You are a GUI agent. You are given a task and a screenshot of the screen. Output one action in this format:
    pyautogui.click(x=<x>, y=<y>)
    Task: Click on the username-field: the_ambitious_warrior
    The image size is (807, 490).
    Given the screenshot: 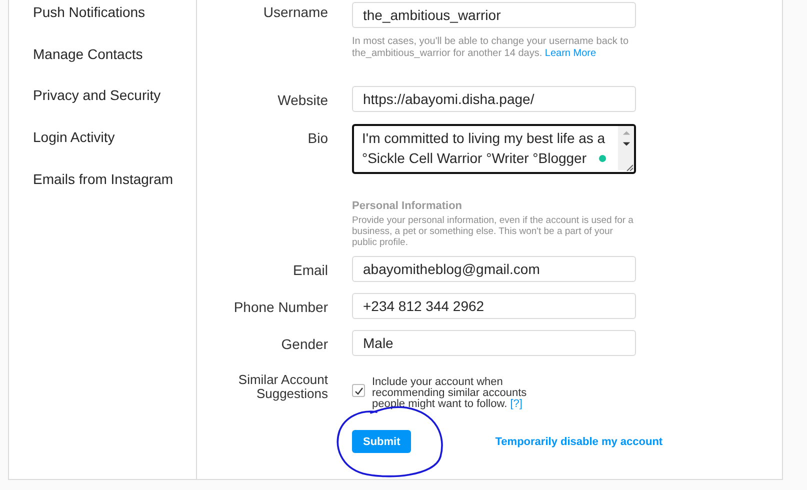 What is the action you would take?
    pyautogui.click(x=494, y=15)
    